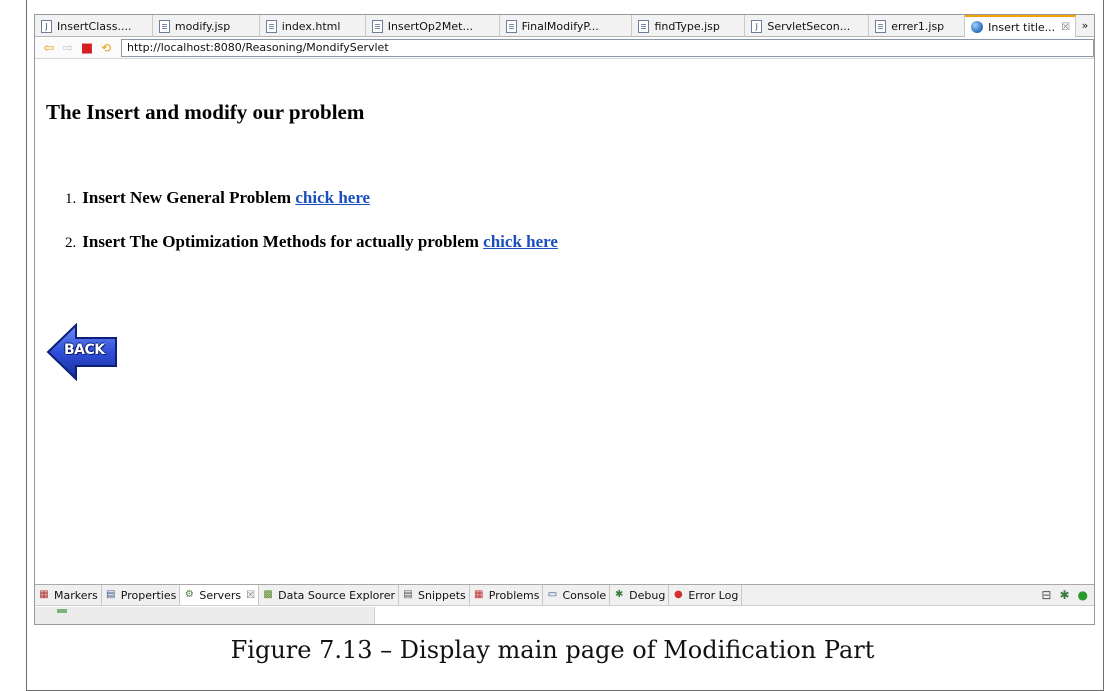 This screenshot has width=1105, height=691. Describe the element at coordinates (189, 594) in the screenshot. I see `servers-icon: ⚙` at that location.